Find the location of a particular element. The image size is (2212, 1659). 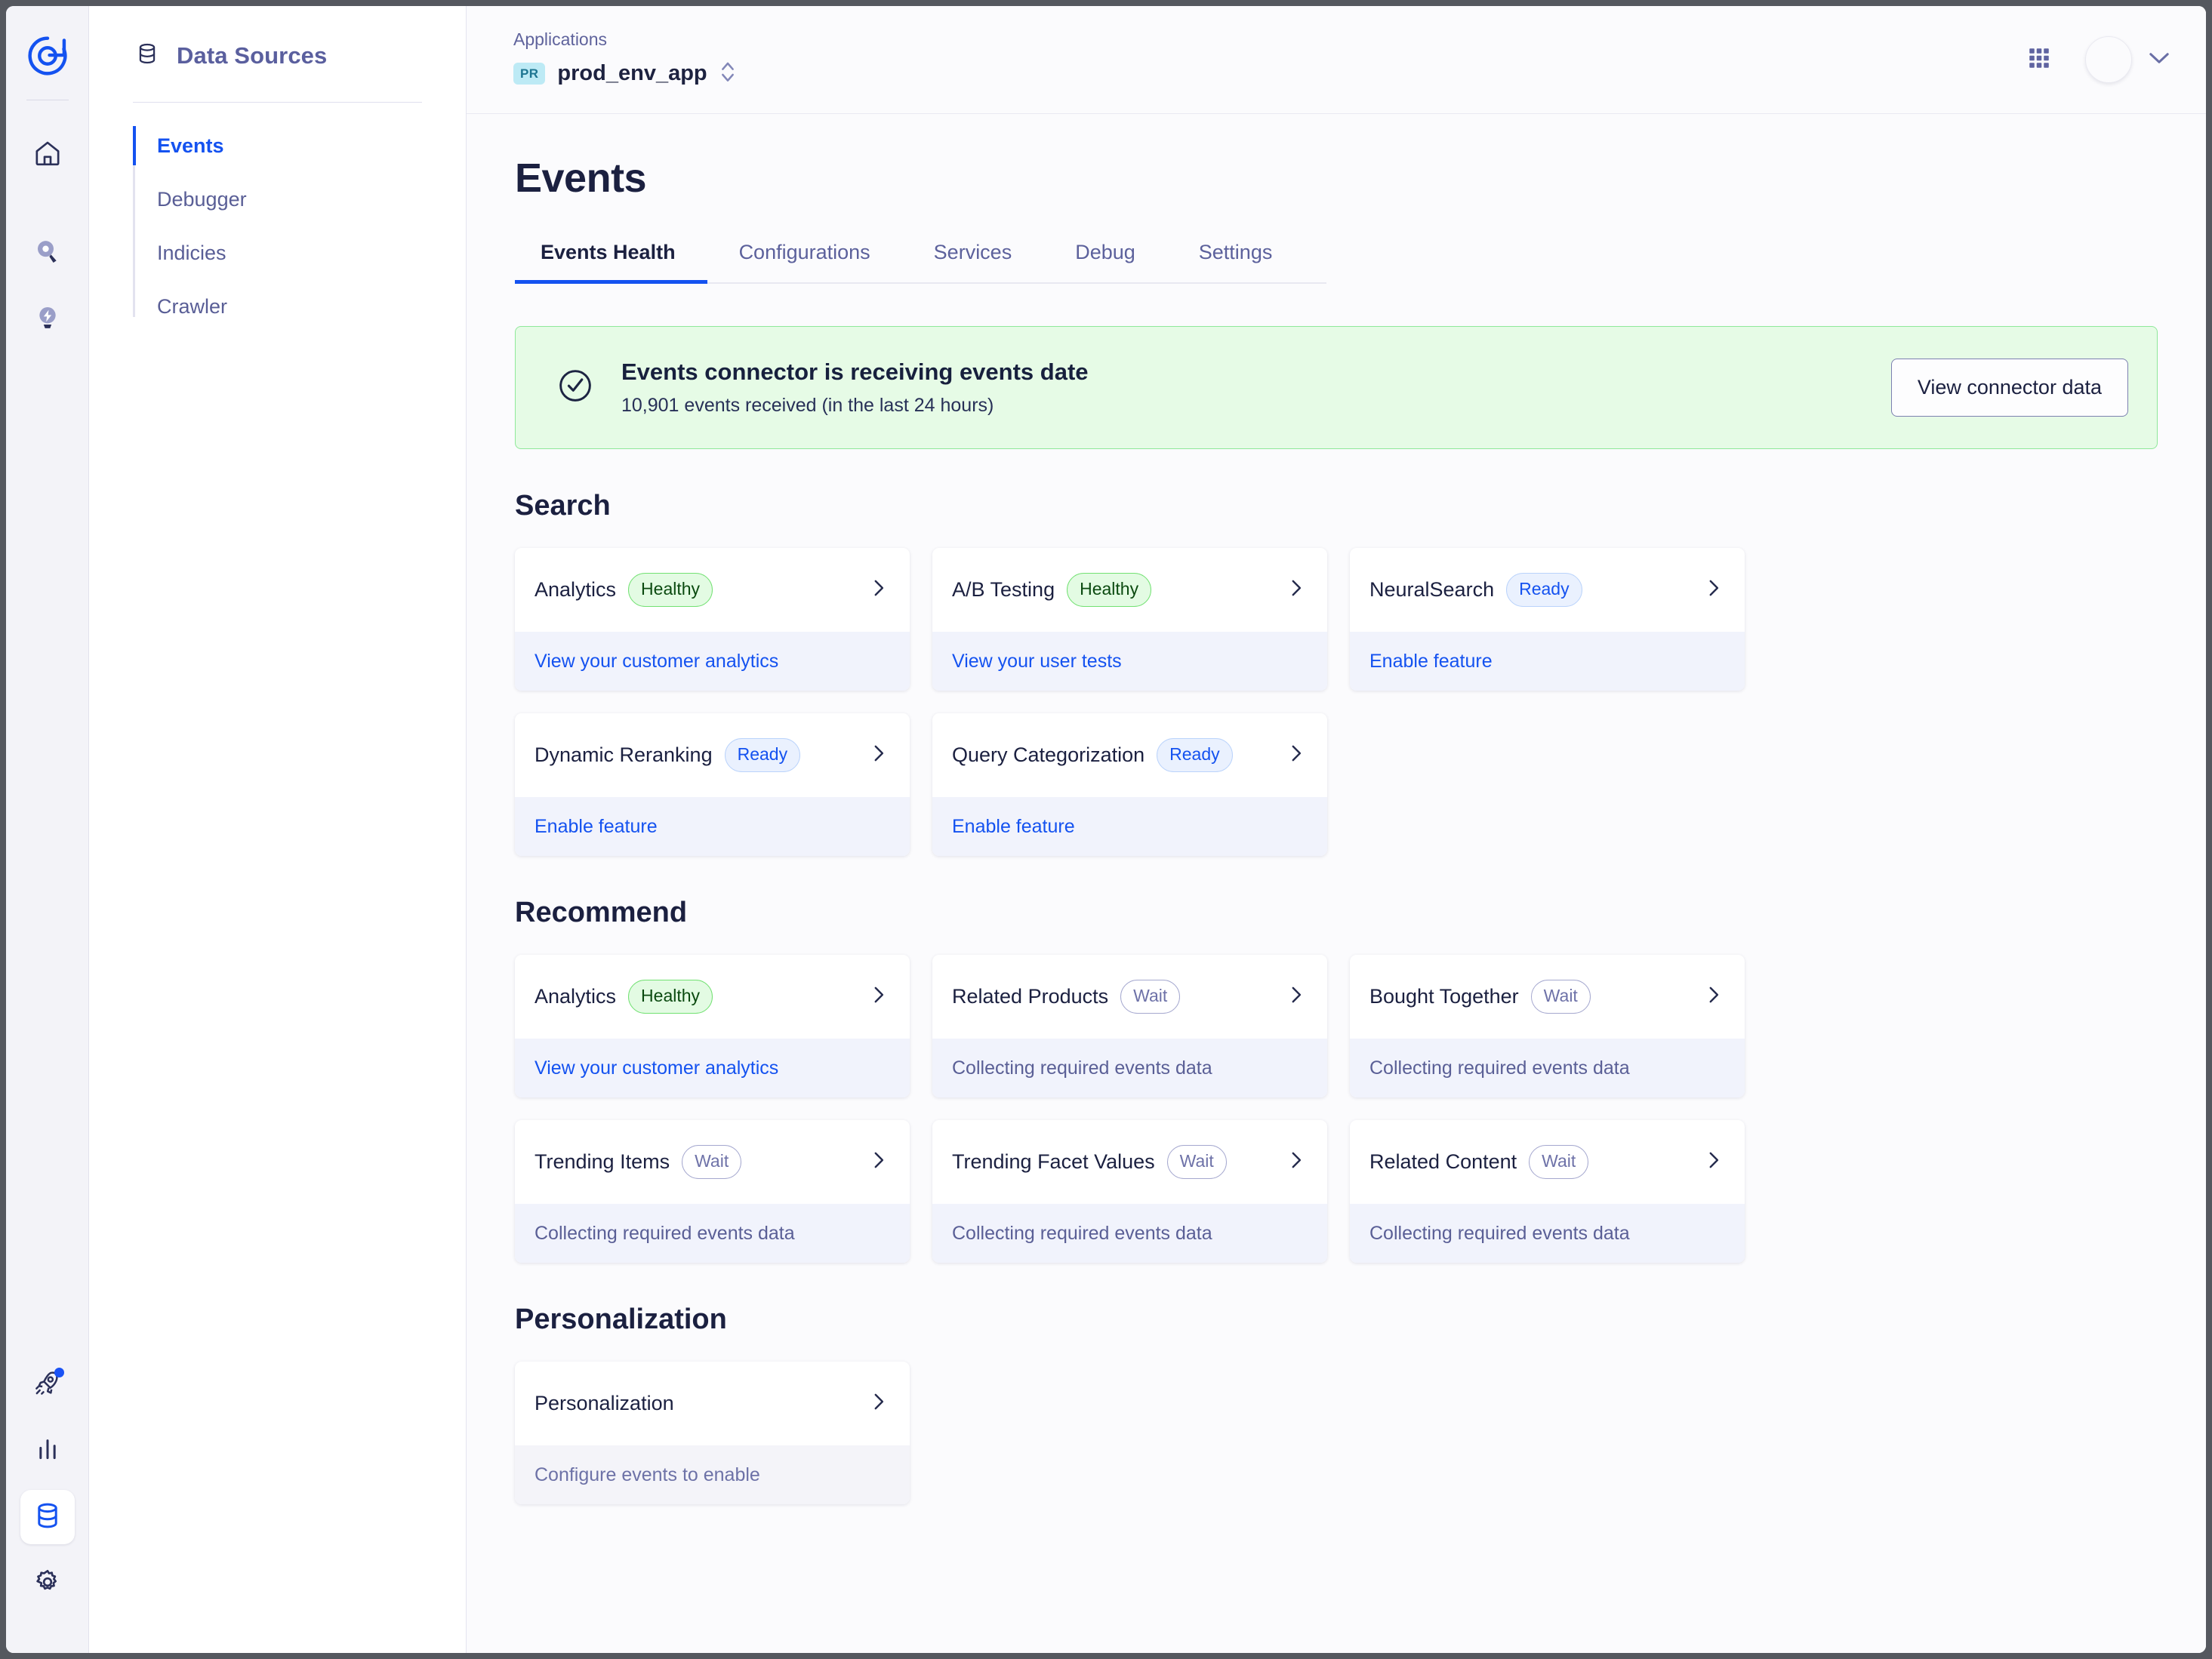

feature-name: Query Categorization is located at coordinates (1048, 754).